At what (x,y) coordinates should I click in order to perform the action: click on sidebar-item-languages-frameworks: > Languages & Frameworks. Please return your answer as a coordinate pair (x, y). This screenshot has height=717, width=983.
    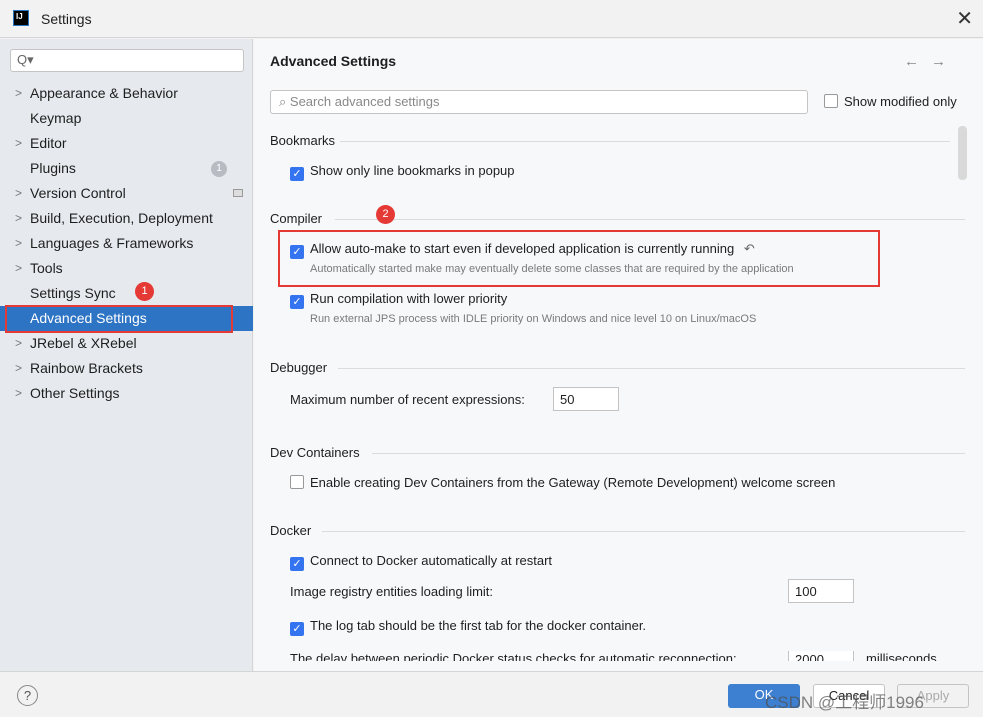
    Looking at the image, I should click on (126, 243).